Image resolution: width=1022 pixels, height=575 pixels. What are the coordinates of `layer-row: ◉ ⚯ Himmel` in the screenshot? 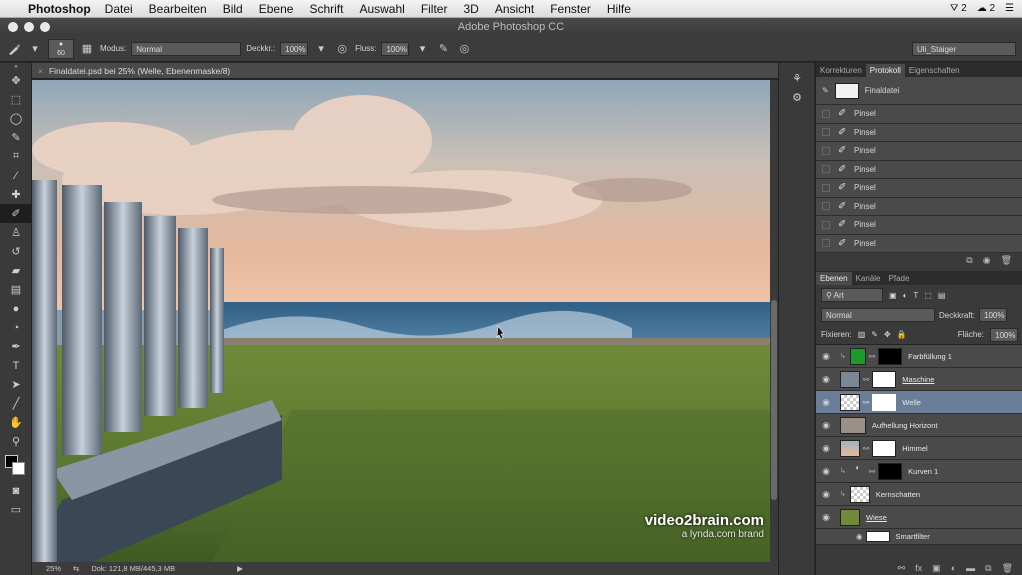 It's located at (919, 448).